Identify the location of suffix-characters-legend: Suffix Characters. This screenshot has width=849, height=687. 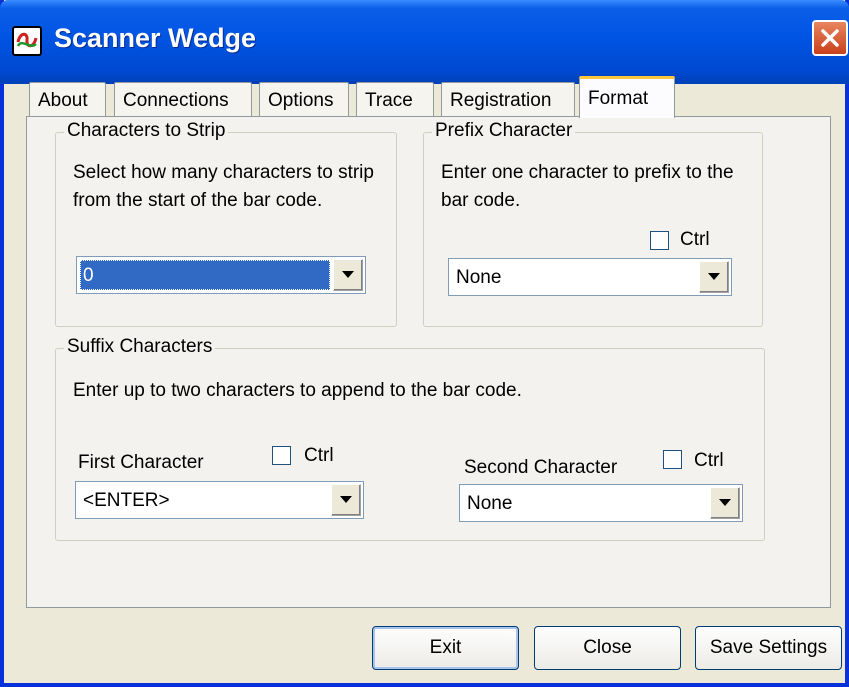
(140, 347).